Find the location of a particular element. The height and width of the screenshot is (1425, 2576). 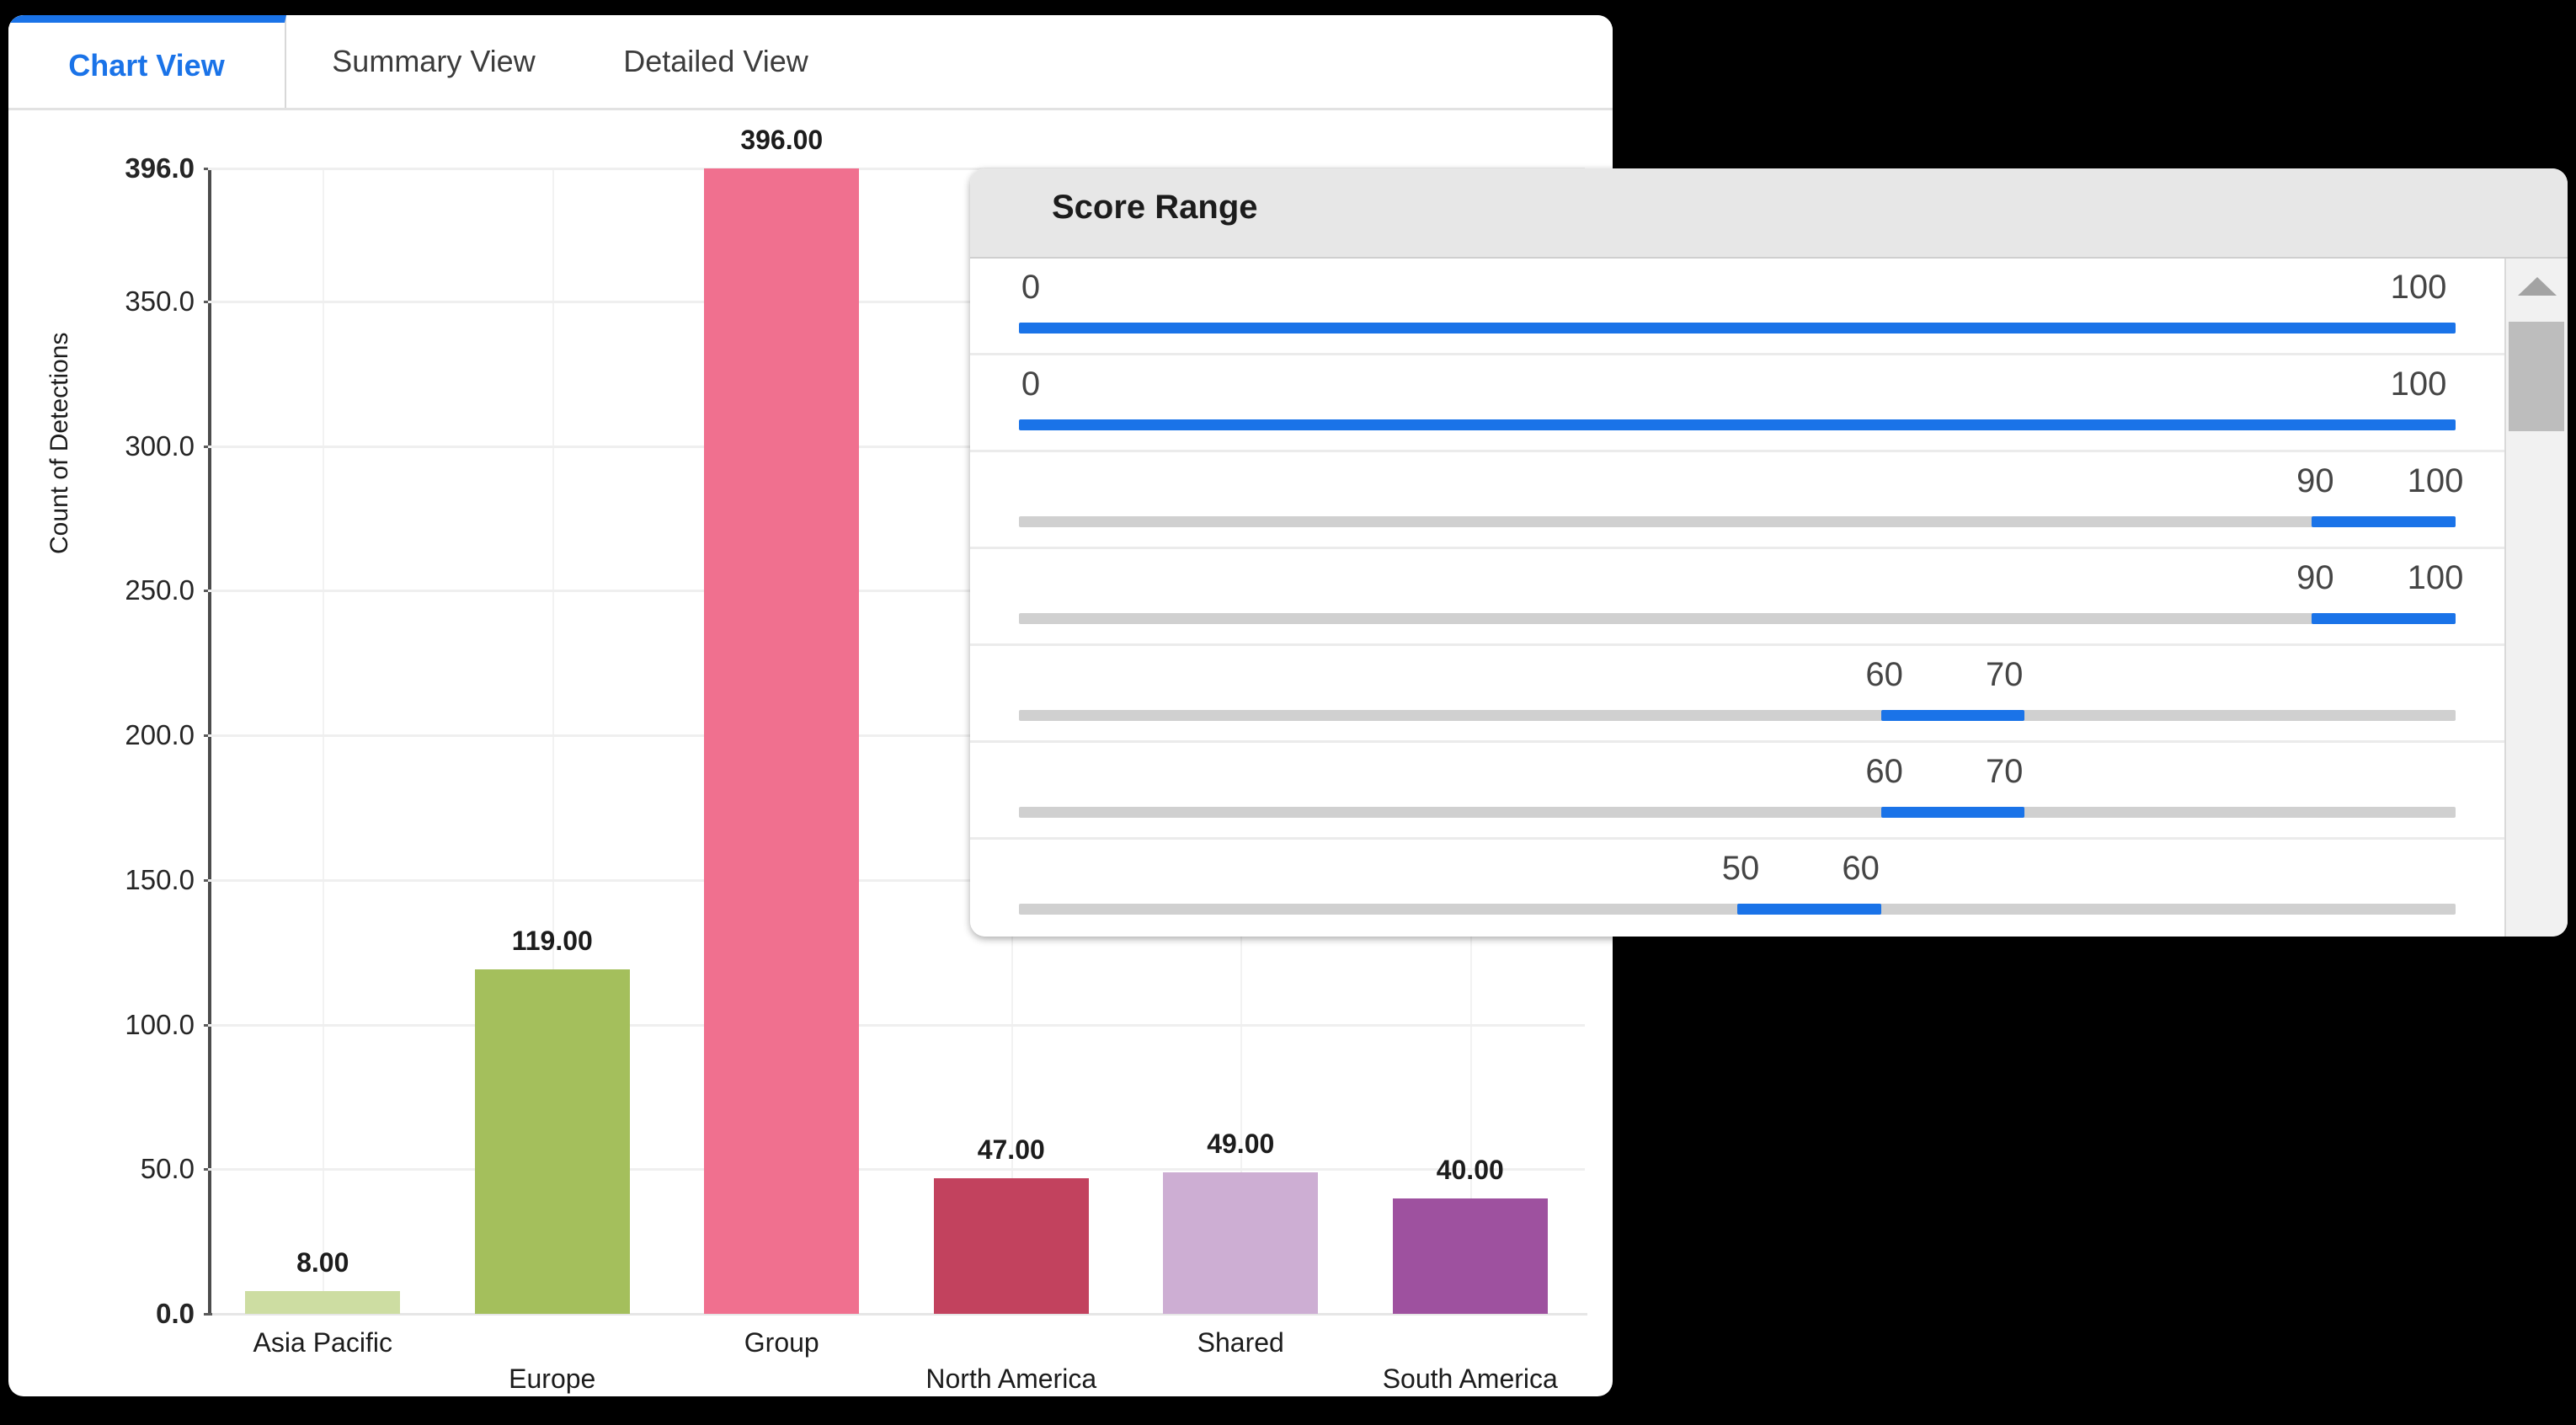

bar-europe is located at coordinates (552, 1141).